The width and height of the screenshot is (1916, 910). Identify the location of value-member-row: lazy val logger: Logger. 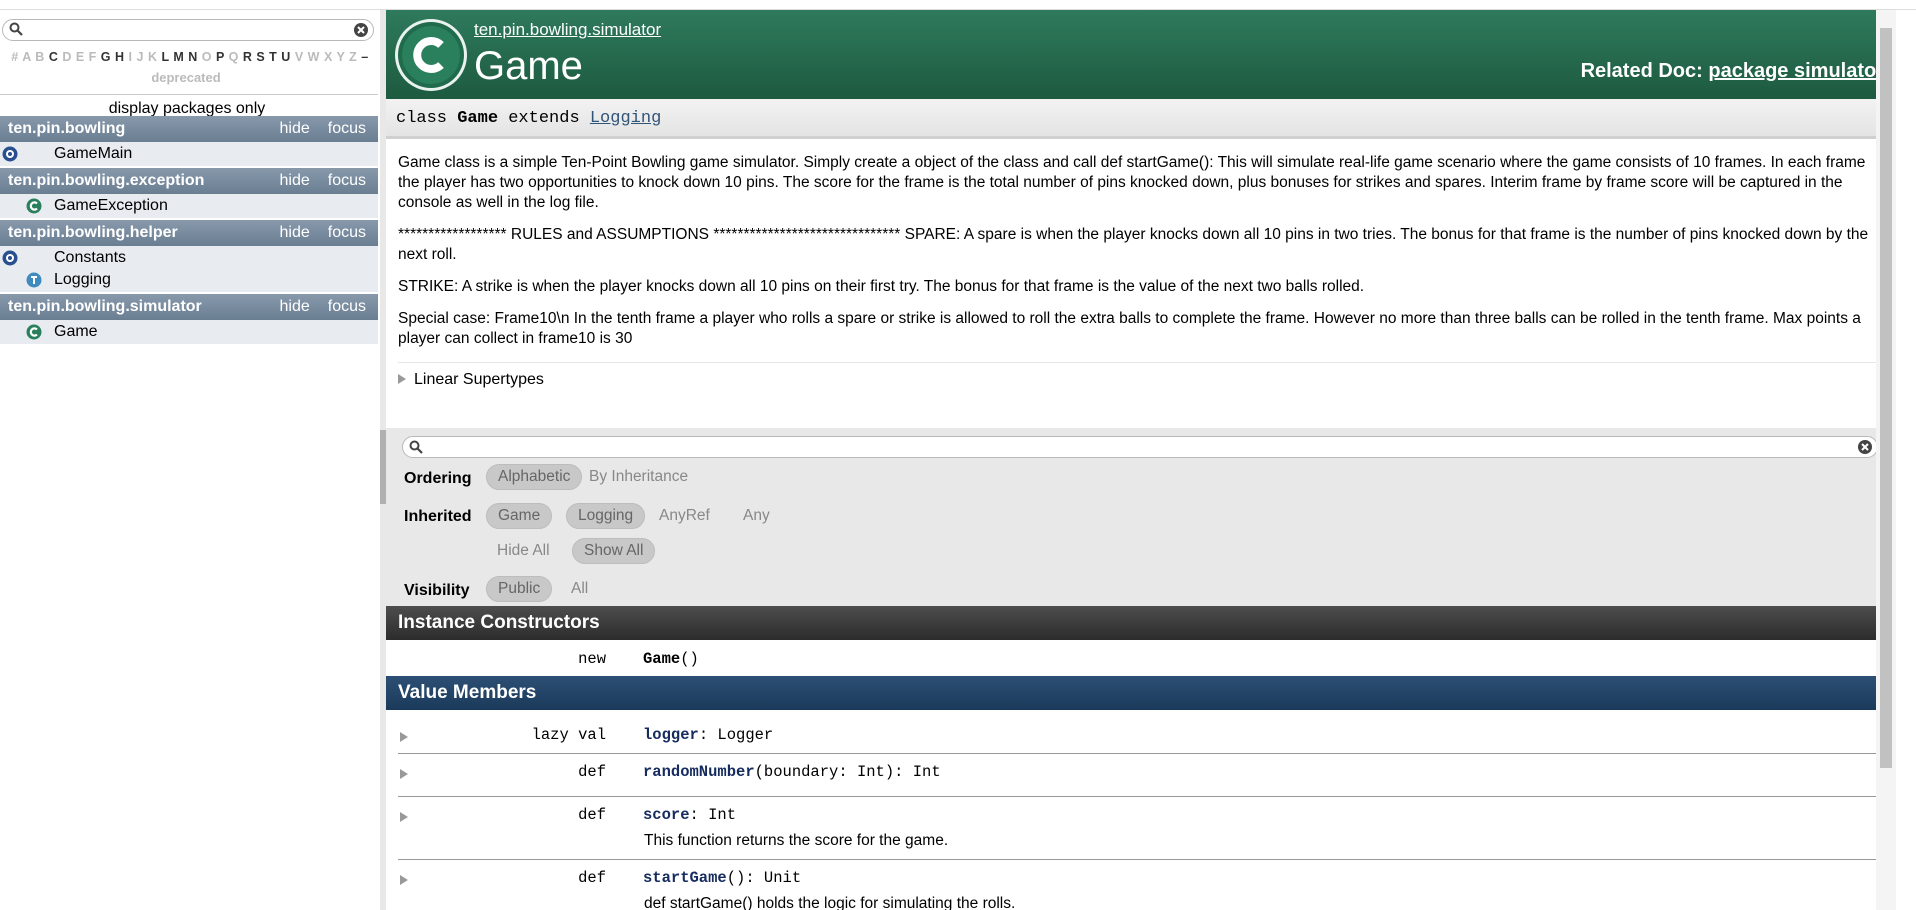
(1135, 744).